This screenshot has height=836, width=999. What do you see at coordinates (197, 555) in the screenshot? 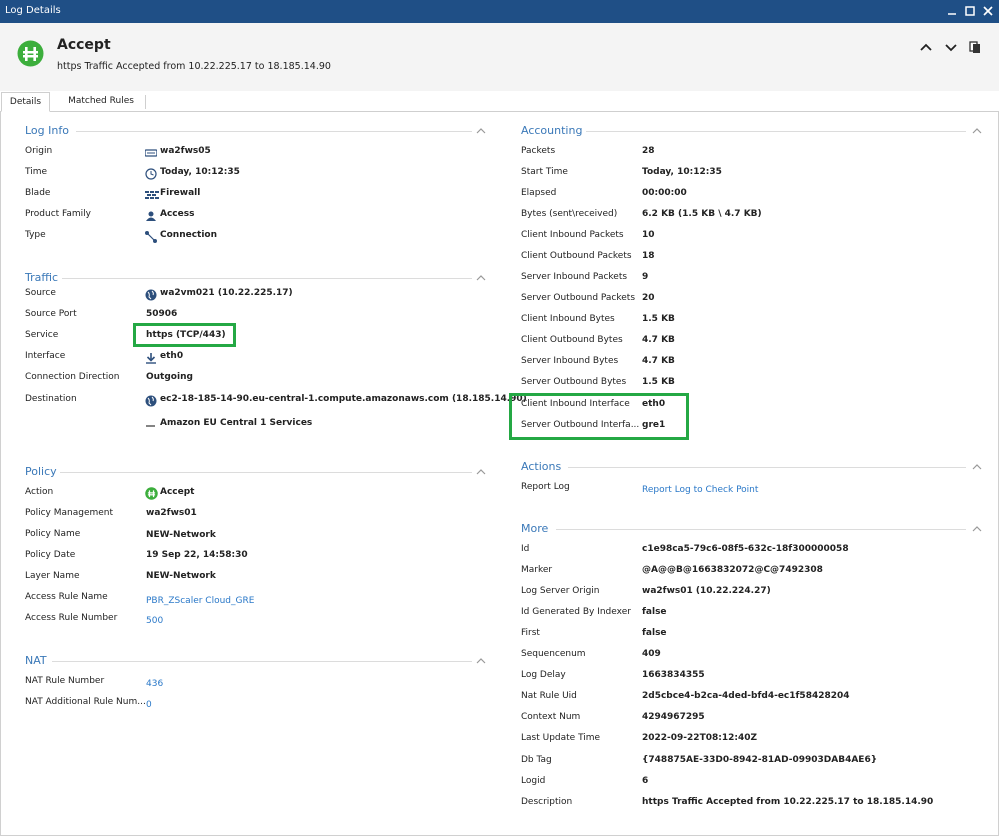
I see `field-value: 19 Sep 22, 14:58:30` at bounding box center [197, 555].